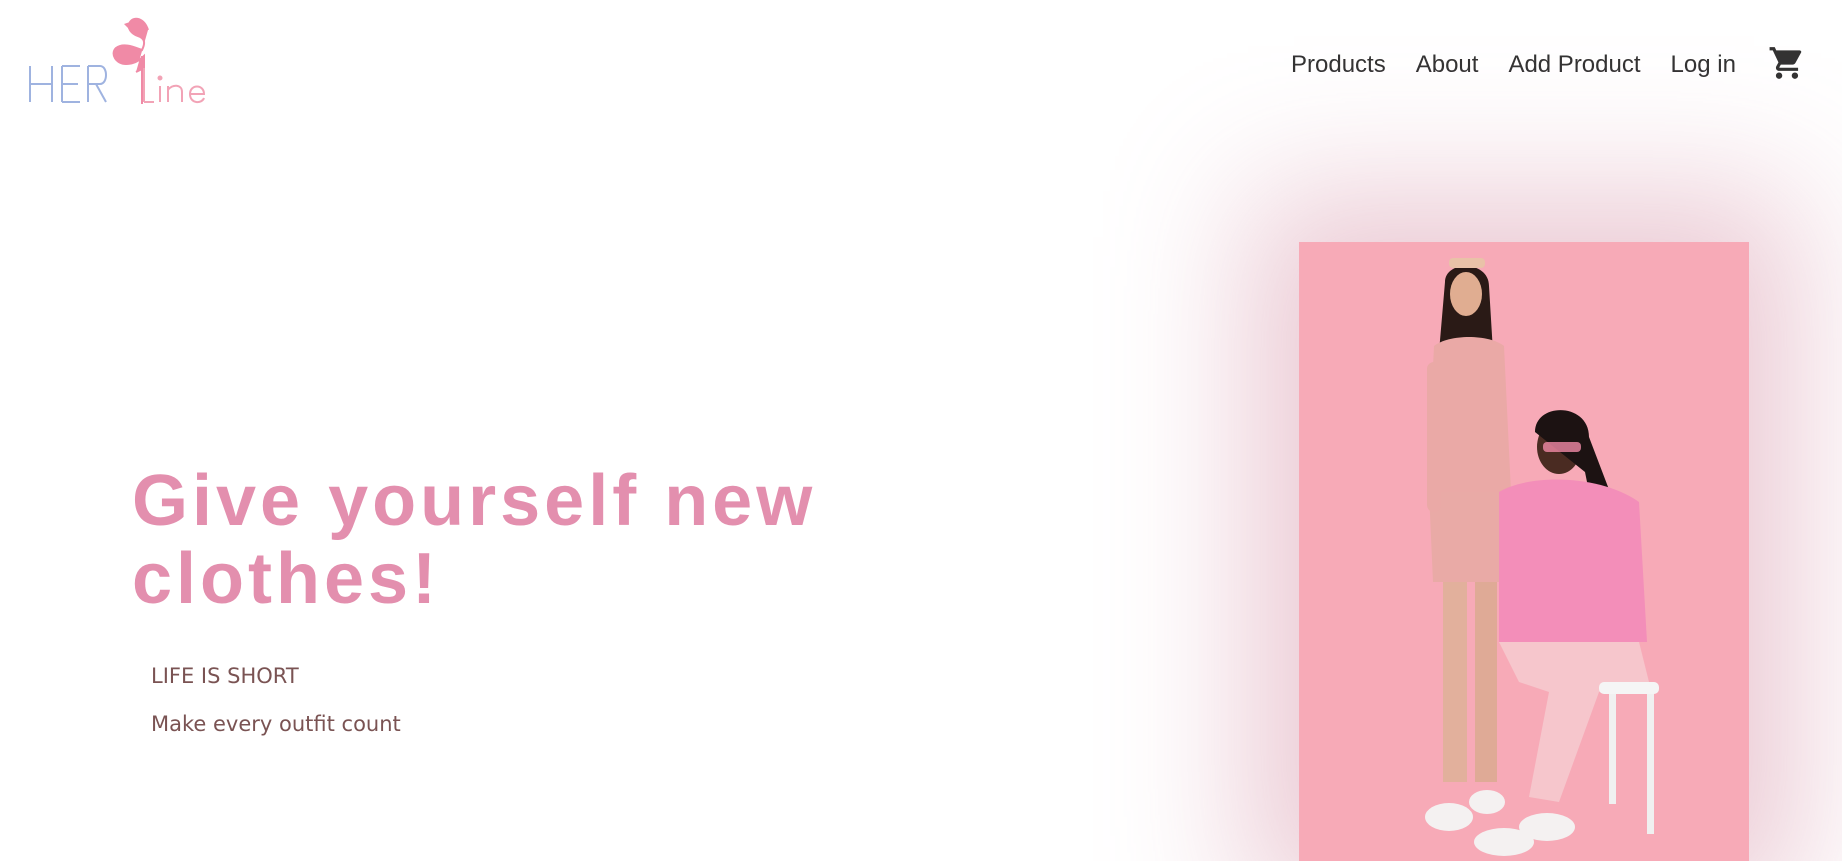  What do you see at coordinates (225, 676) in the screenshot?
I see `hero-tagline: LIFE IS SHORT` at bounding box center [225, 676].